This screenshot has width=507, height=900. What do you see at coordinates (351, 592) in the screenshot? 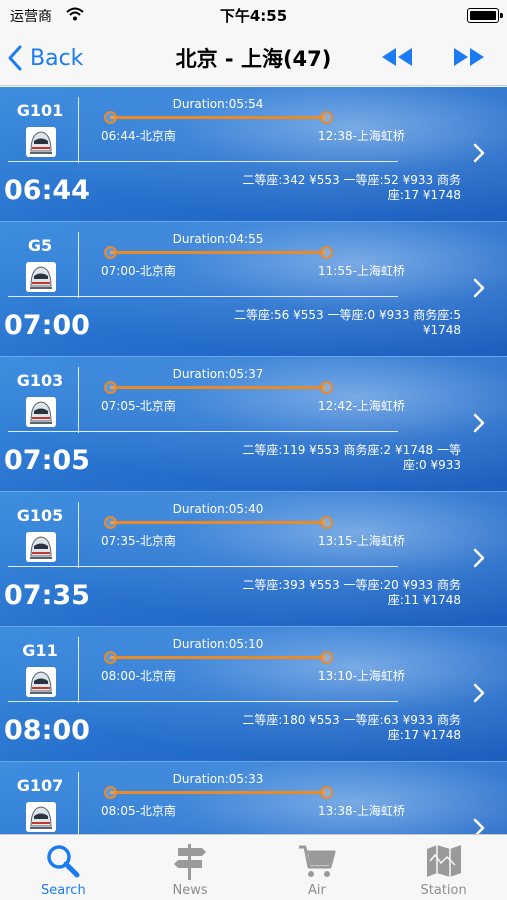
I see `seat-availability: 二等座:393 ¥553 一等座:20 ¥933 商务座:11 ¥1748` at bounding box center [351, 592].